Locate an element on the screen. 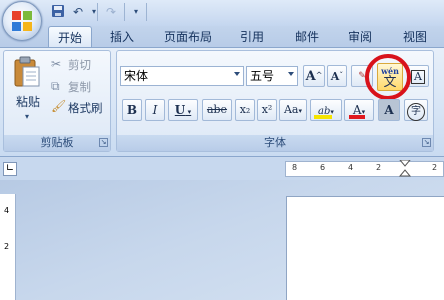 This screenshot has height=300, width=444. enclose-characters-button: 字 is located at coordinates (416, 110).